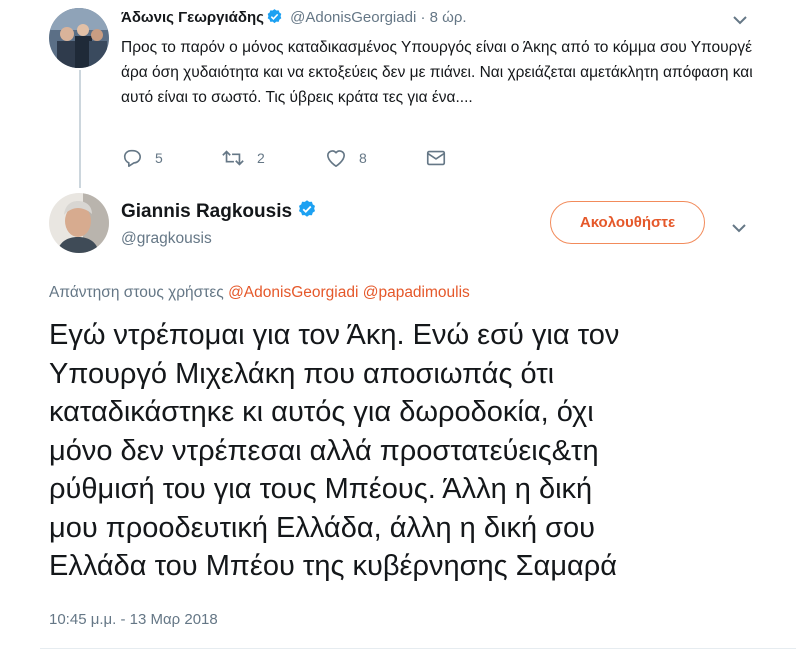 This screenshot has height=658, width=796. What do you see at coordinates (322, 527) in the screenshot?
I see `tweet-line: μου προοδευτική Ελλάδα, άλλη η δική σου` at bounding box center [322, 527].